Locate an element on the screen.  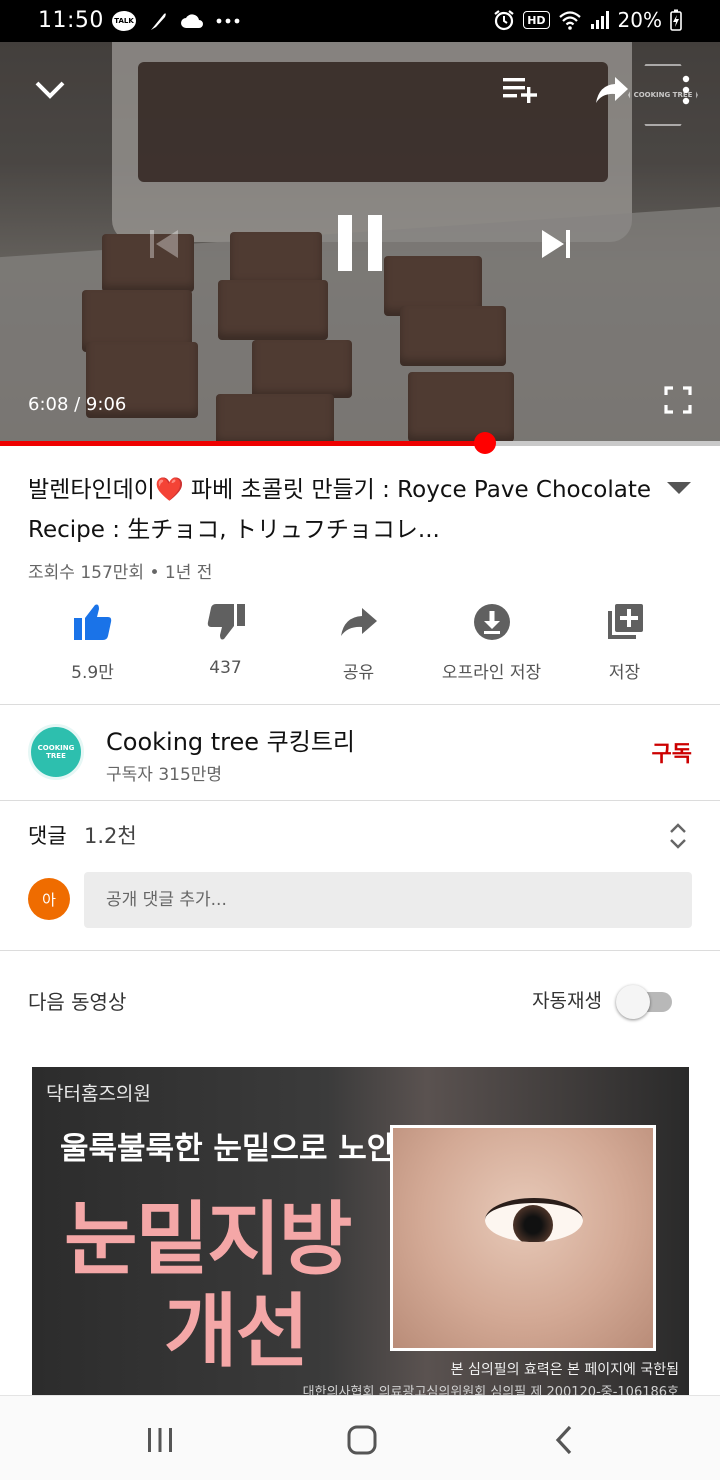
system-nav-bar is located at coordinates (360, 1437).